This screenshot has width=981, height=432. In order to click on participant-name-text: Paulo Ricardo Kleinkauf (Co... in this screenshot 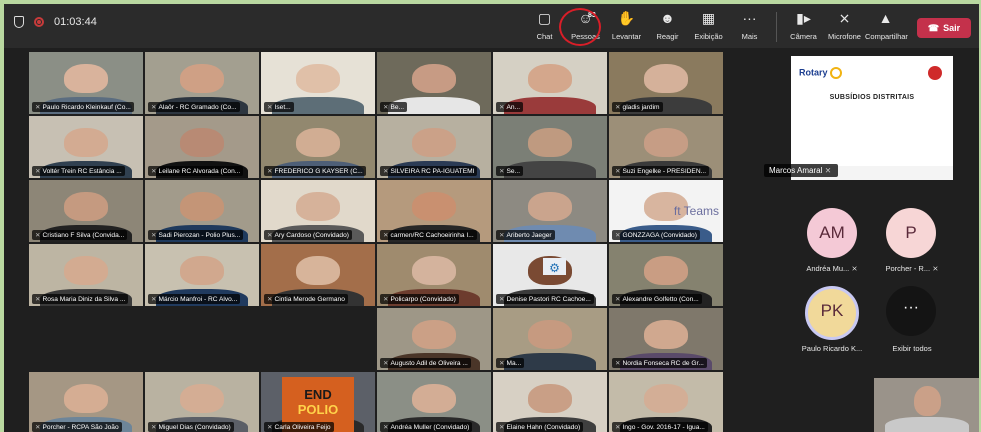, I will do `click(86, 107)`.